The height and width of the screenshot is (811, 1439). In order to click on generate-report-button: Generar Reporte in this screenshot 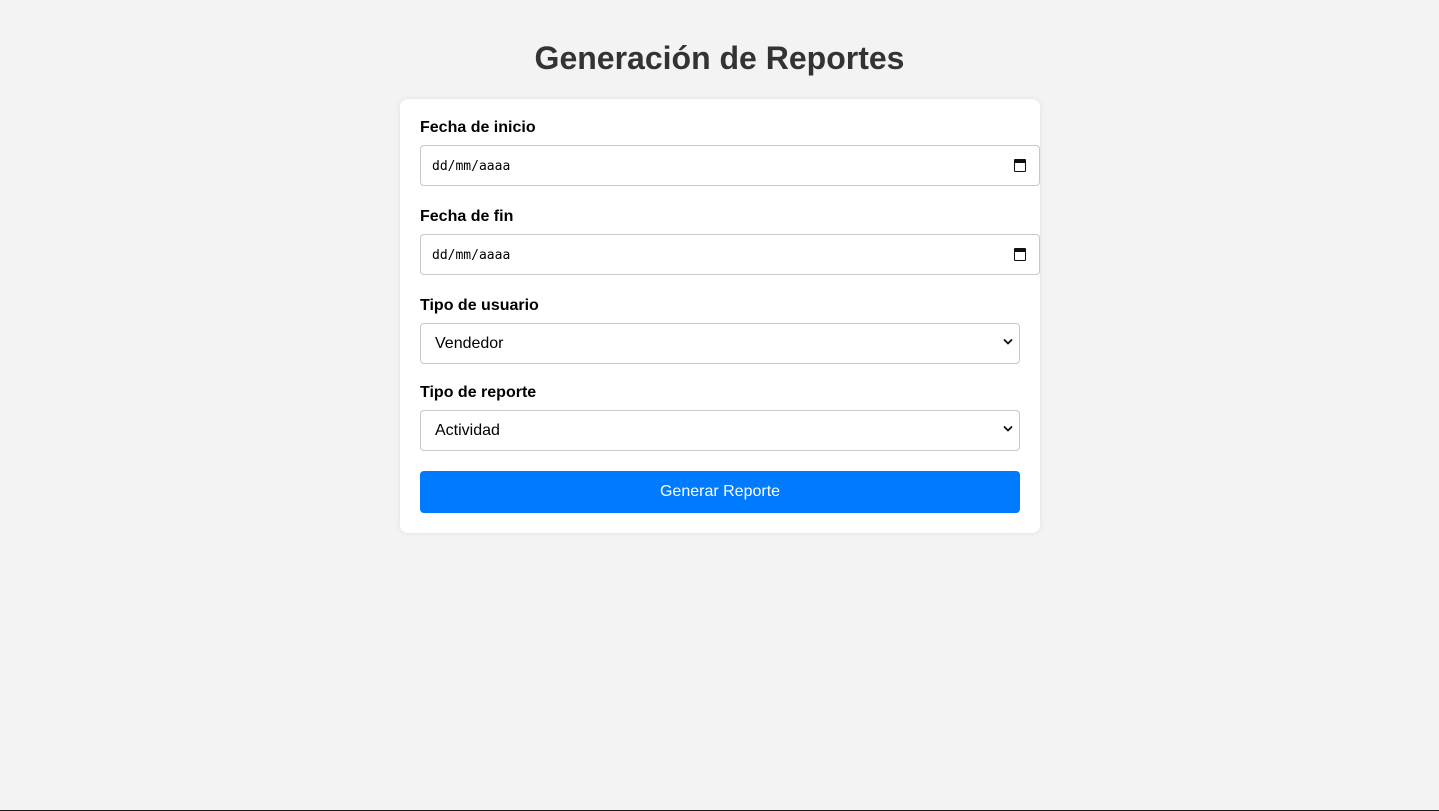, I will do `click(720, 492)`.